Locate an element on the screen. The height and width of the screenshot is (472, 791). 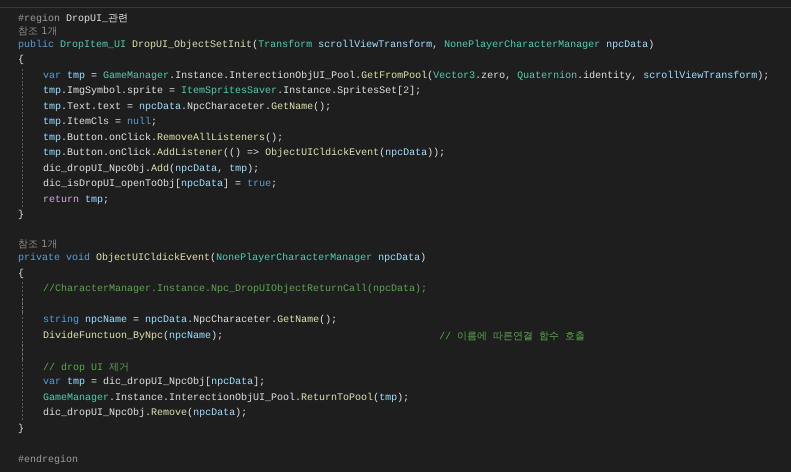
code-line: tmp.ImgSymbol.sprite = ItemSpritesSaver.Instance.SpritesSet[2]; is located at coordinates (232, 92).